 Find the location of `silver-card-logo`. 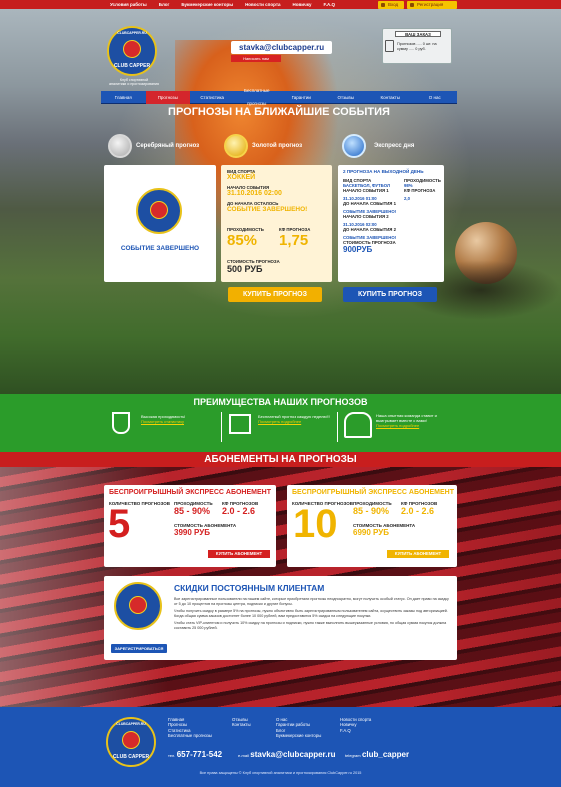

silver-card-logo is located at coordinates (159, 211).